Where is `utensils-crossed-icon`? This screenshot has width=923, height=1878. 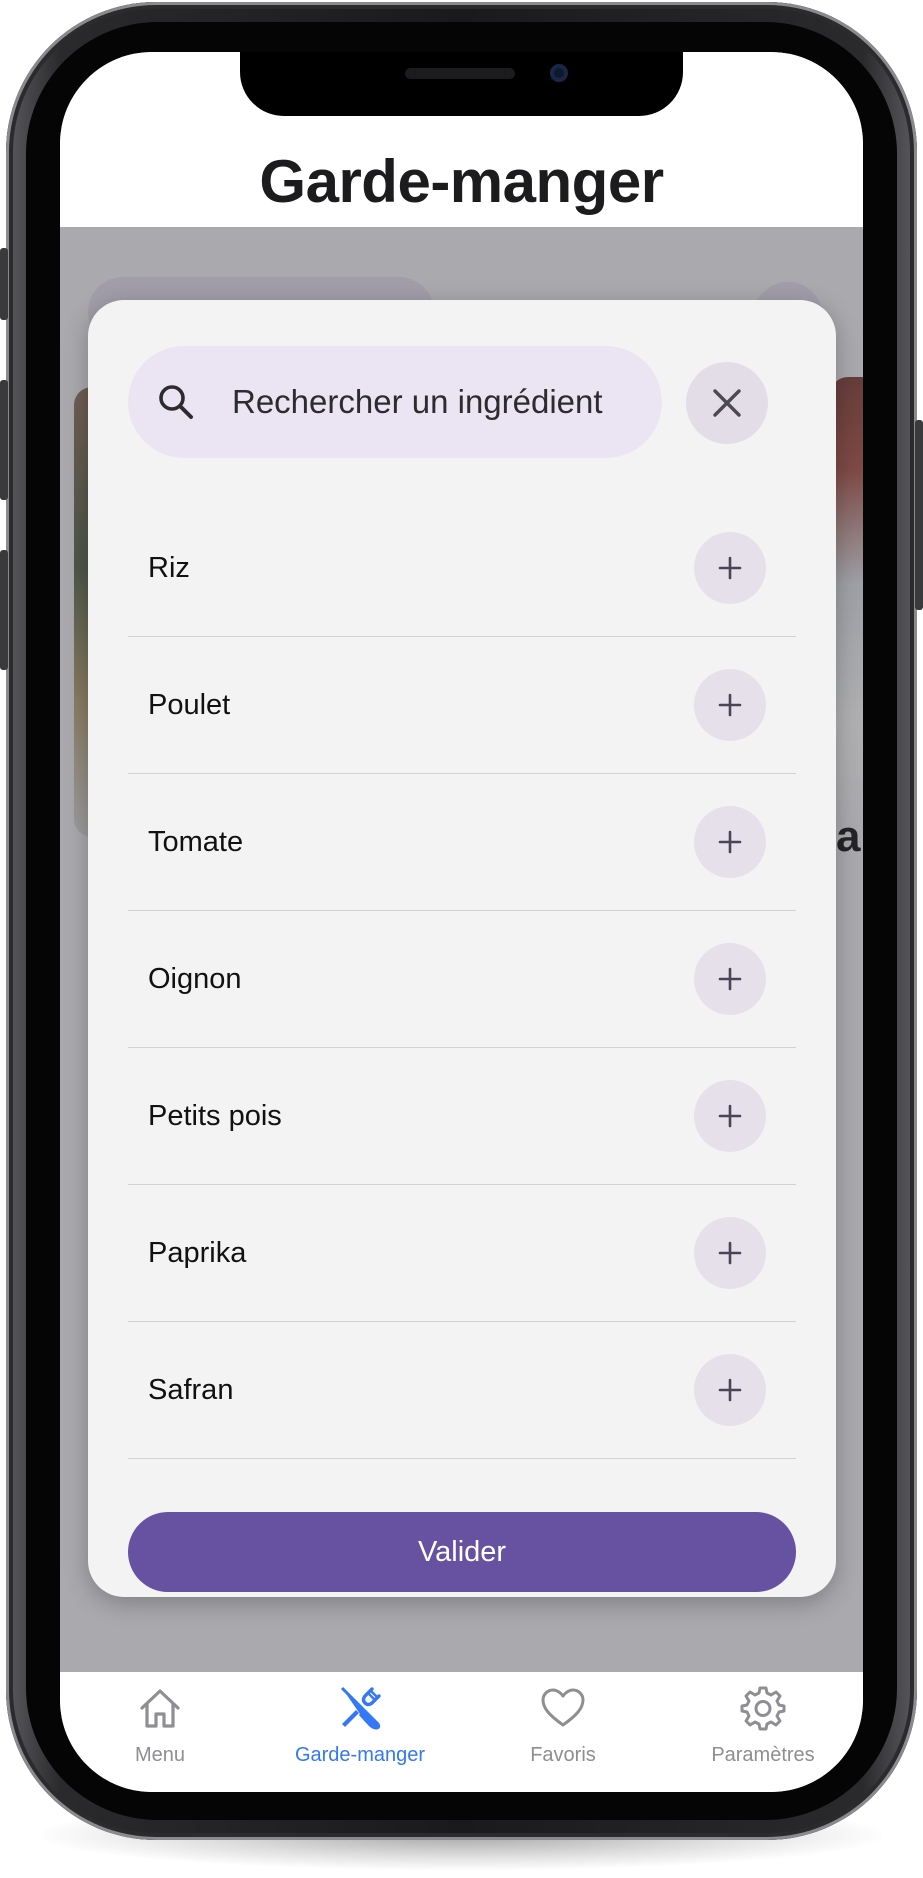 utensils-crossed-icon is located at coordinates (360, 1708).